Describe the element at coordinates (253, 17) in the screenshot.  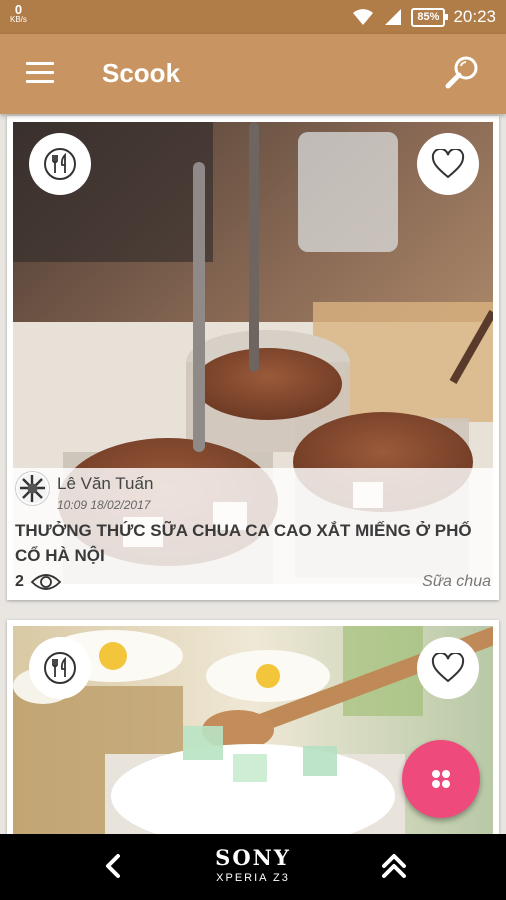
I see `status-bar: 0 KB/s 85% 20:23` at that location.